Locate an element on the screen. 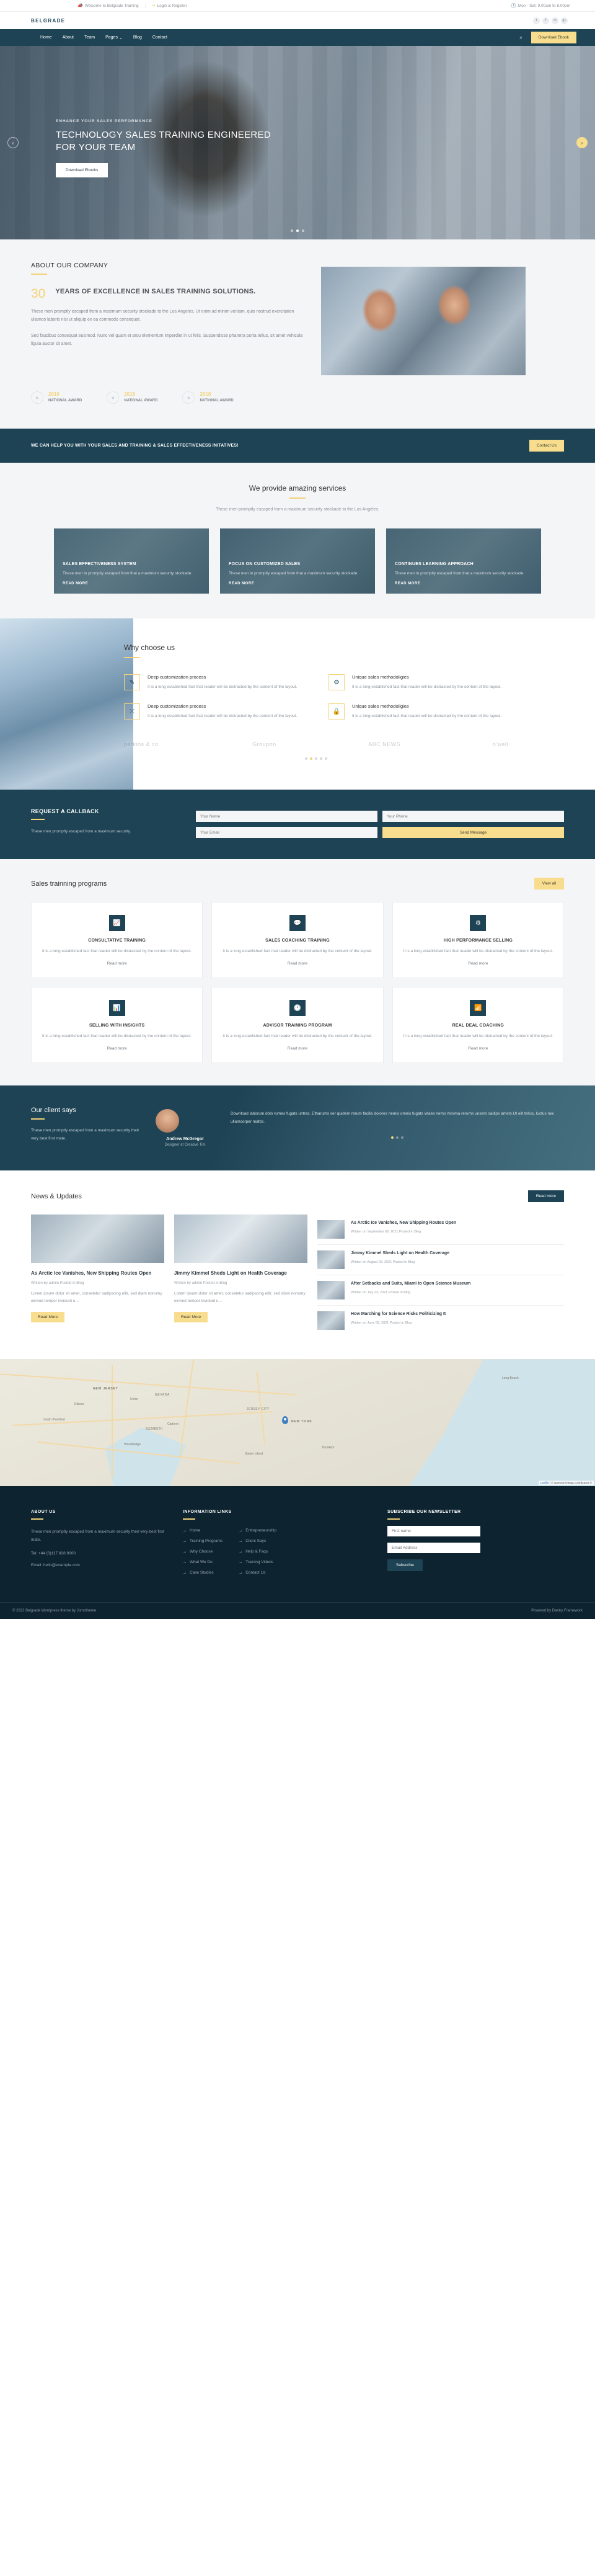 This screenshot has height=2576, width=595. topbar-hours-label: Mon - Sat: 9.00am to 8.00pm is located at coordinates (544, 6).